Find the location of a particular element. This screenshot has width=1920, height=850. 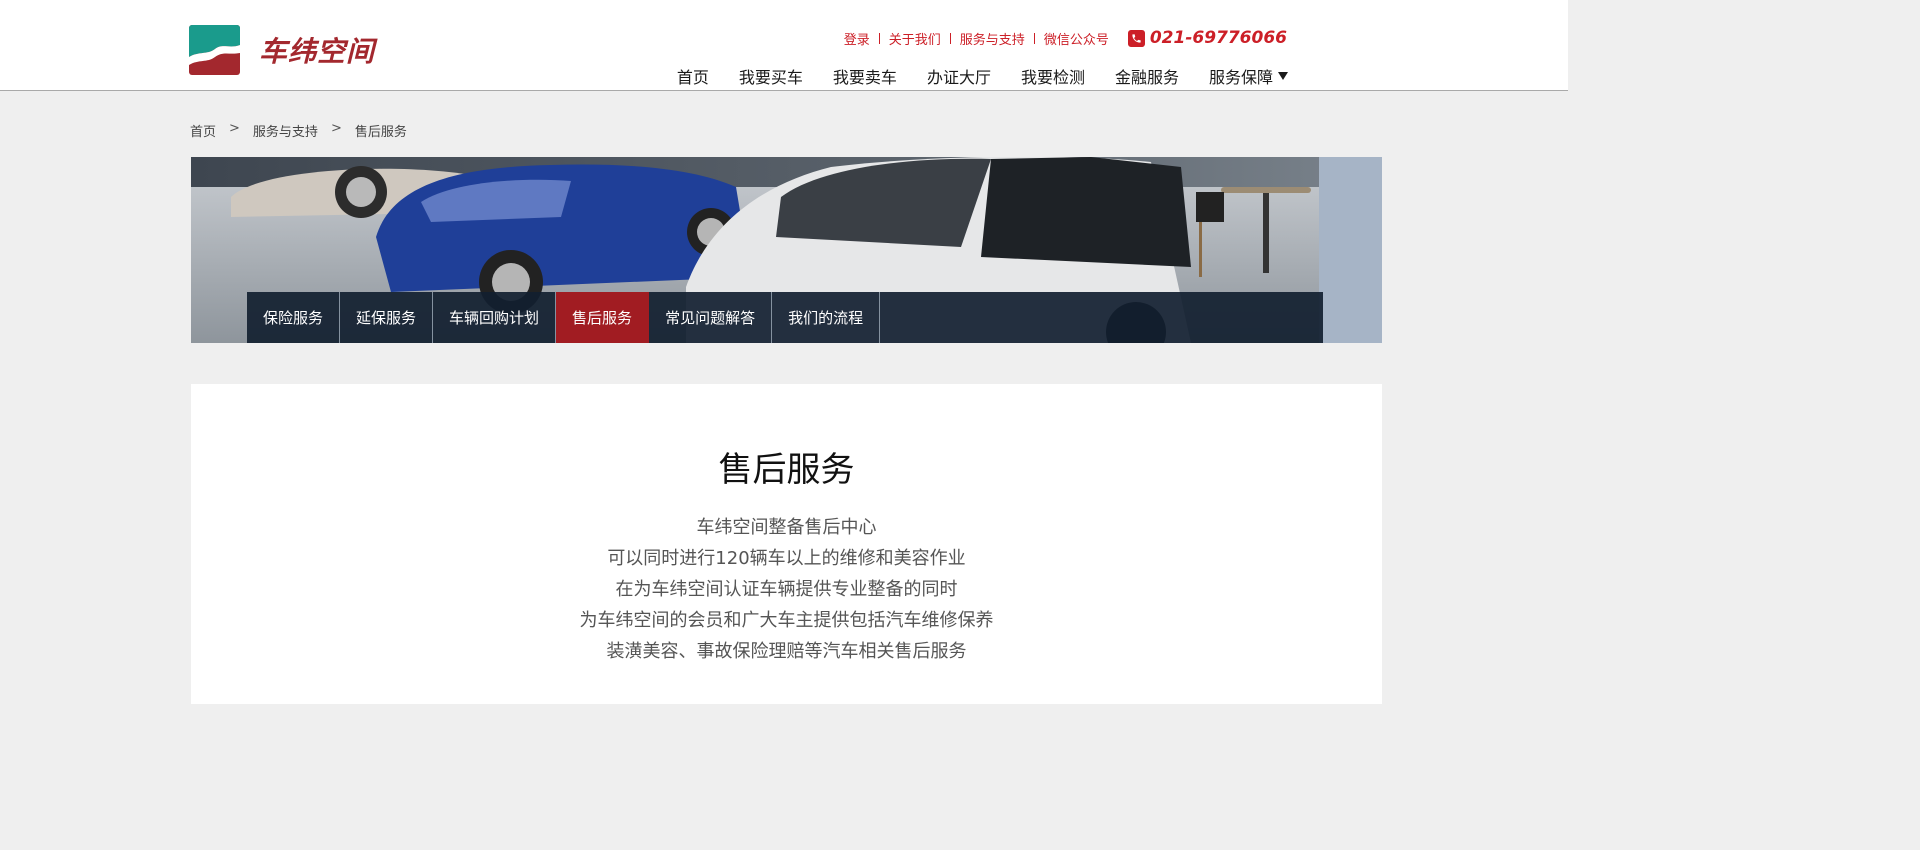

nav-inspection: 我要检测 is located at coordinates (1053, 76).